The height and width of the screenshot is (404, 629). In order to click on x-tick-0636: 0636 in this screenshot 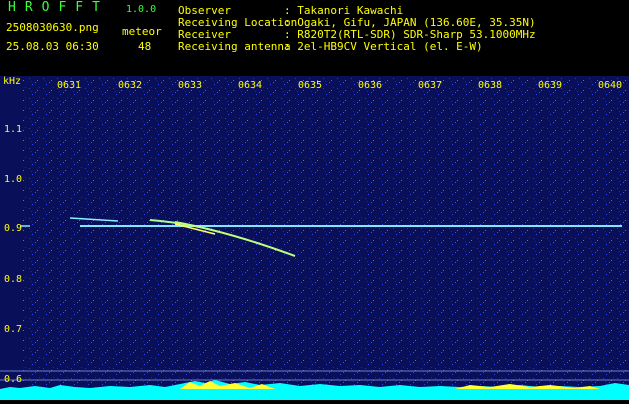, I will do `click(370, 85)`.